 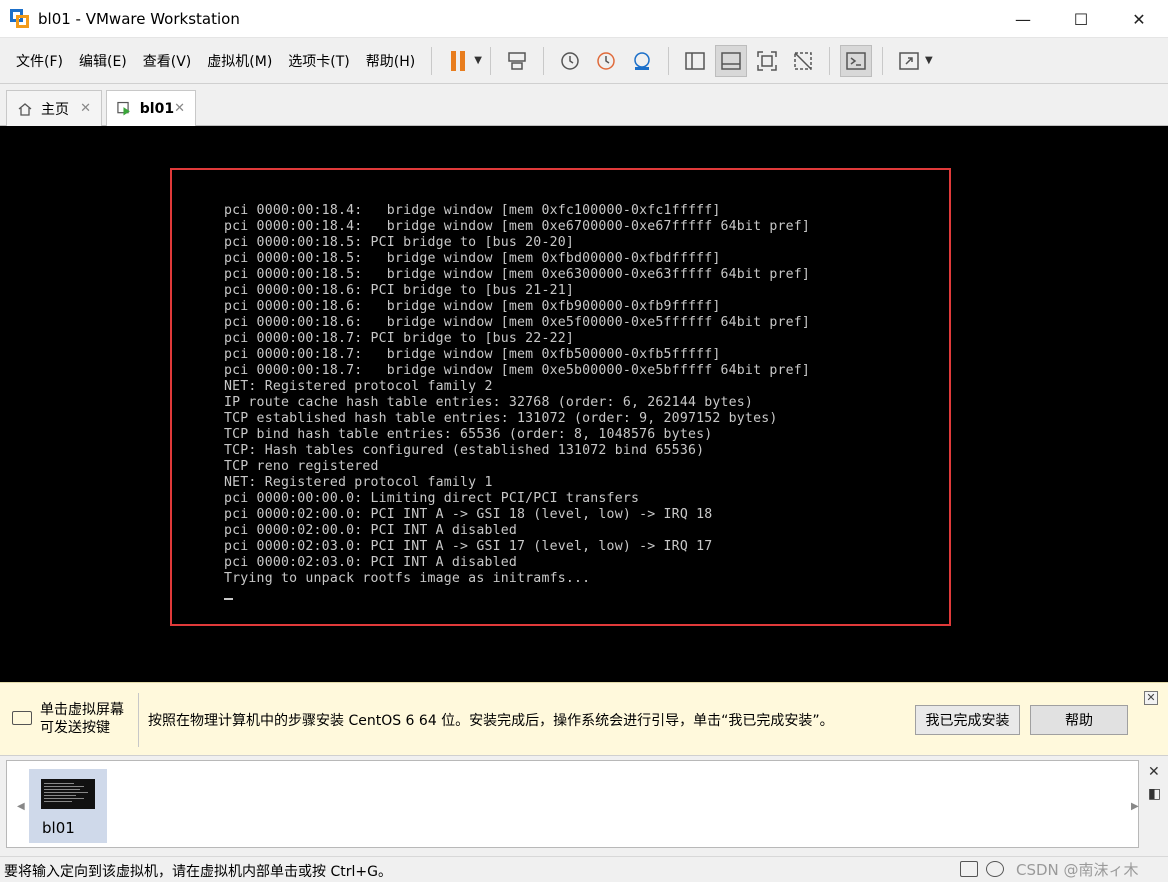 What do you see at coordinates (228, 599) in the screenshot?
I see `console-cursor` at bounding box center [228, 599].